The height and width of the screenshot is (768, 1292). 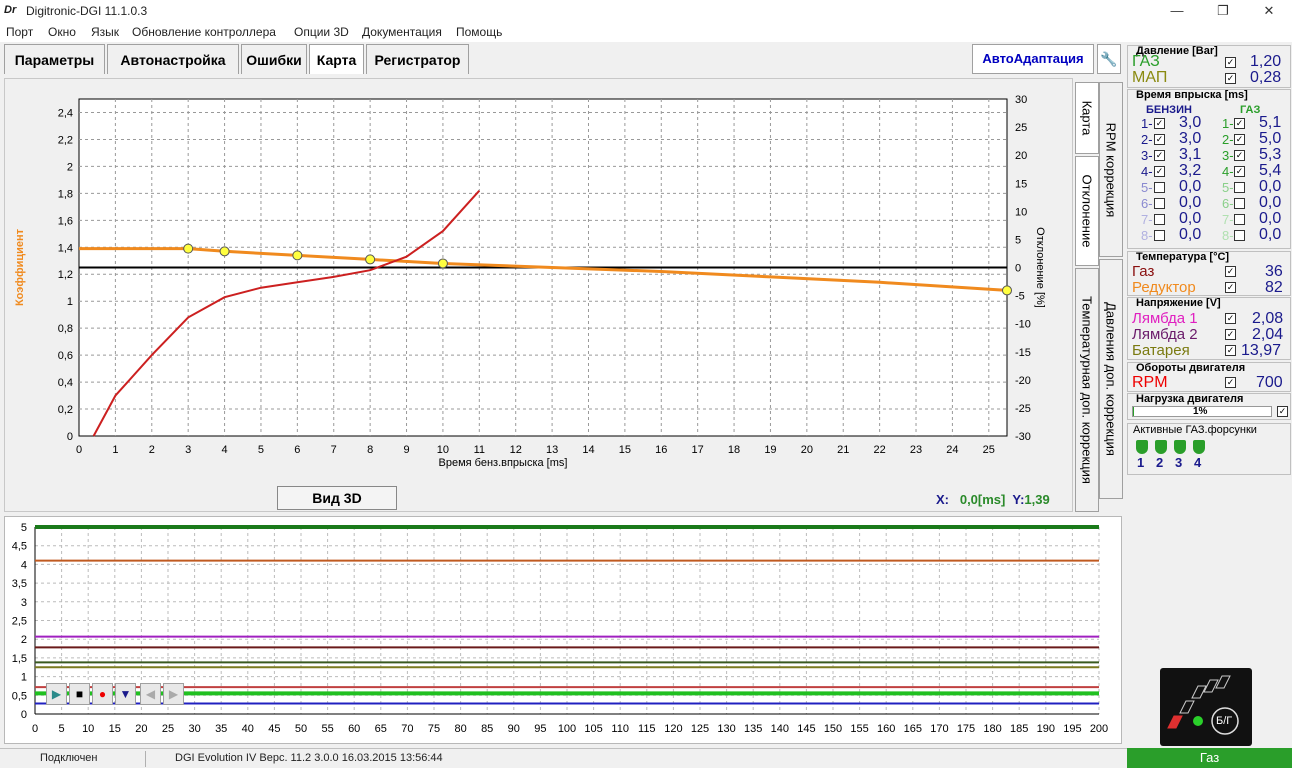 What do you see at coordinates (69, 758) in the screenshot?
I see `status-connection: Подключен` at bounding box center [69, 758].